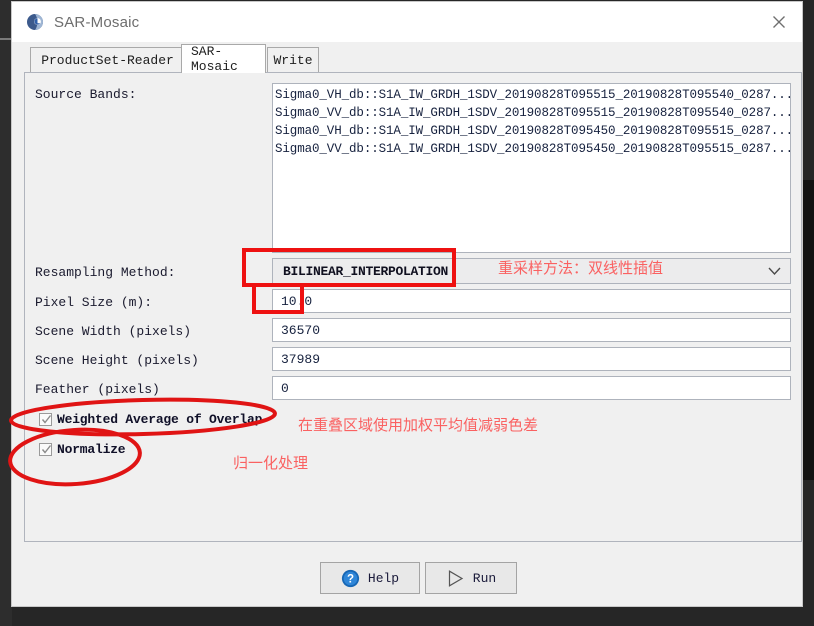  I want to click on play-triangle-icon, so click(455, 578).